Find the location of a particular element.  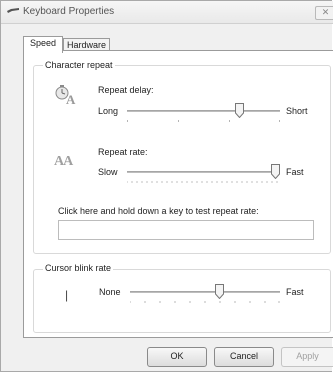

repeat-rate-thumb is located at coordinates (275, 171).